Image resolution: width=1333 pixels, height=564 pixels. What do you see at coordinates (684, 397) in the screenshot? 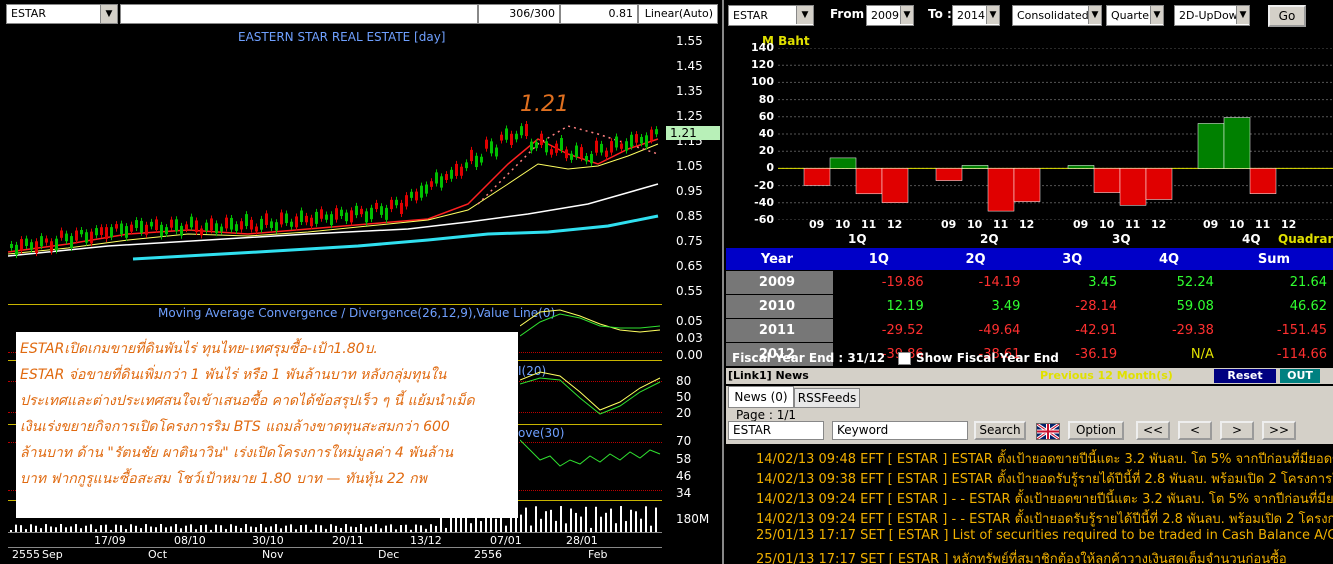
I see `rsi-tick-50: 50` at bounding box center [684, 397].